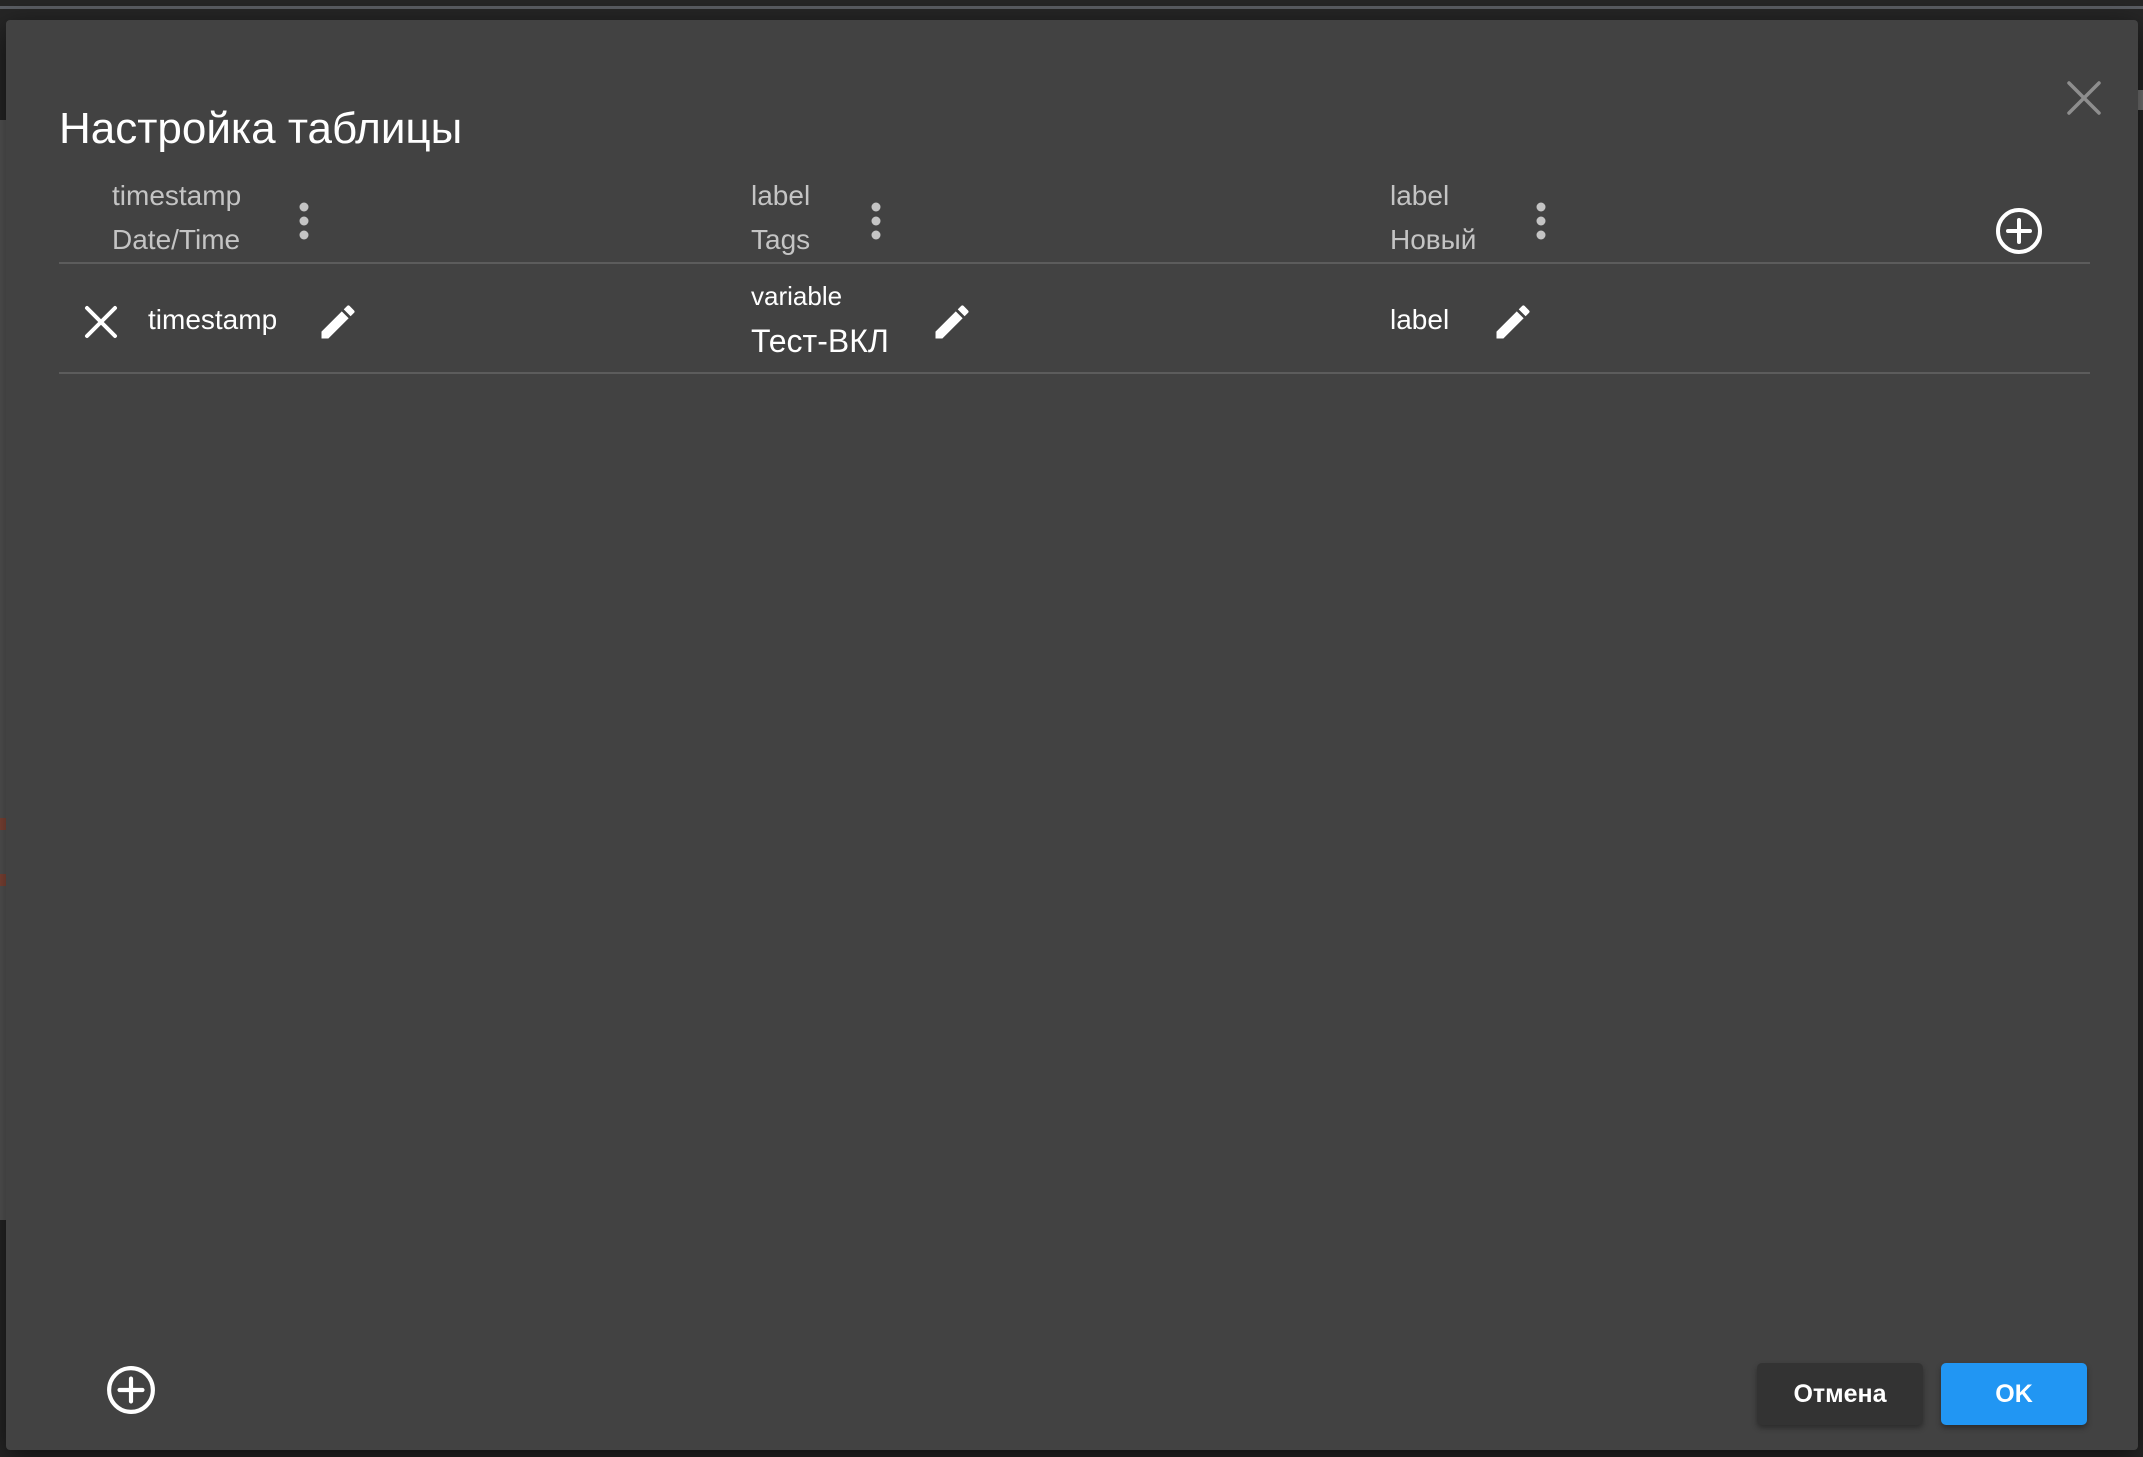 The image size is (2143, 1457). Describe the element at coordinates (820, 341) in the screenshot. I see `row-cell-value: Тест-ВКЛ` at that location.